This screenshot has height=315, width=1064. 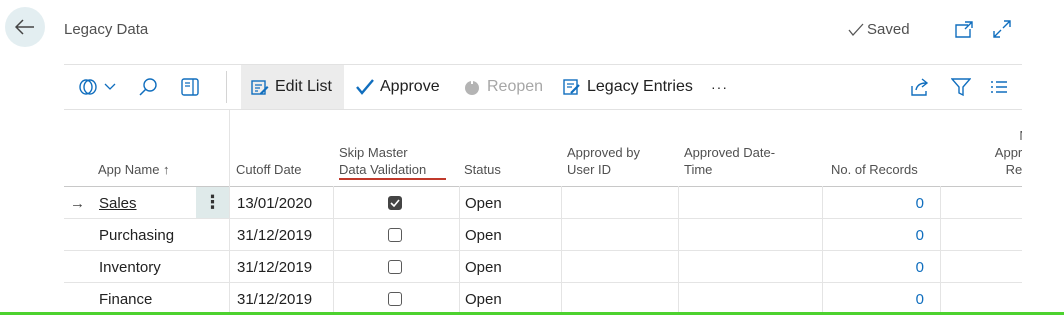 I want to click on list-view-button, so click(x=999, y=87).